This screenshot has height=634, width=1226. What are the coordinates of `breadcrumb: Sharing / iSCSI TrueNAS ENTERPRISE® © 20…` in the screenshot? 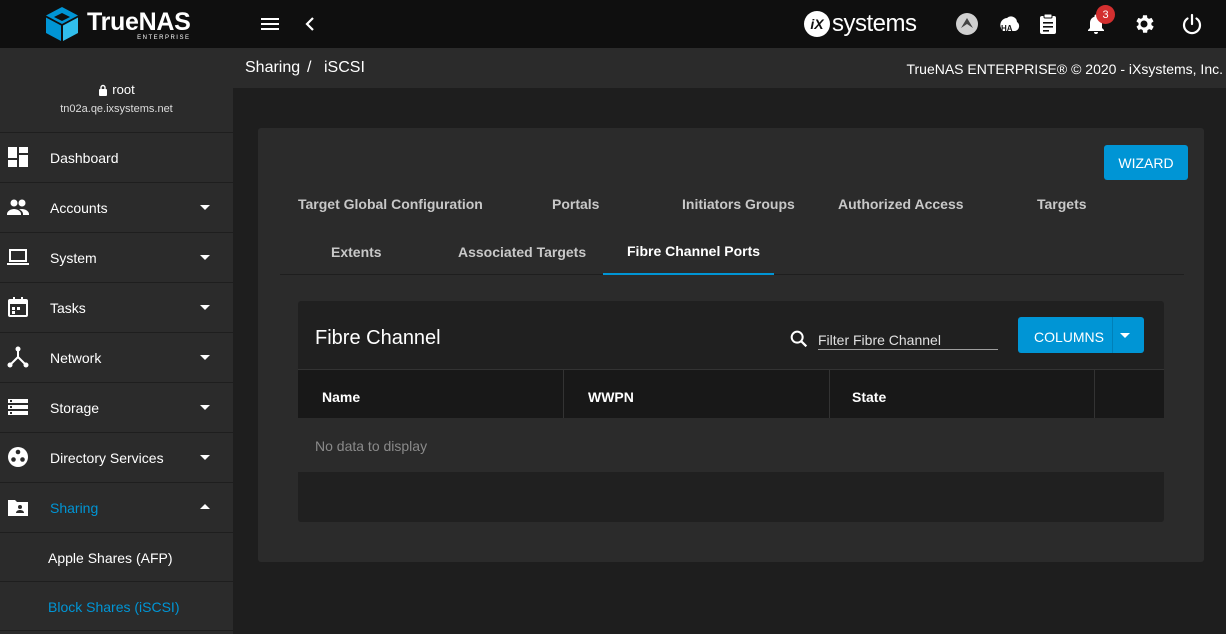 It's located at (729, 68).